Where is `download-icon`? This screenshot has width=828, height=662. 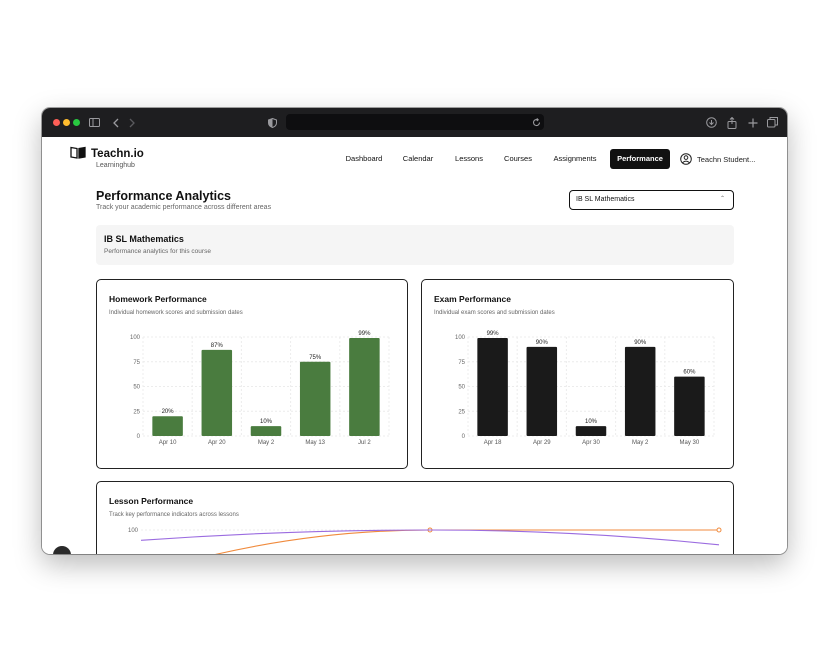 download-icon is located at coordinates (711, 122).